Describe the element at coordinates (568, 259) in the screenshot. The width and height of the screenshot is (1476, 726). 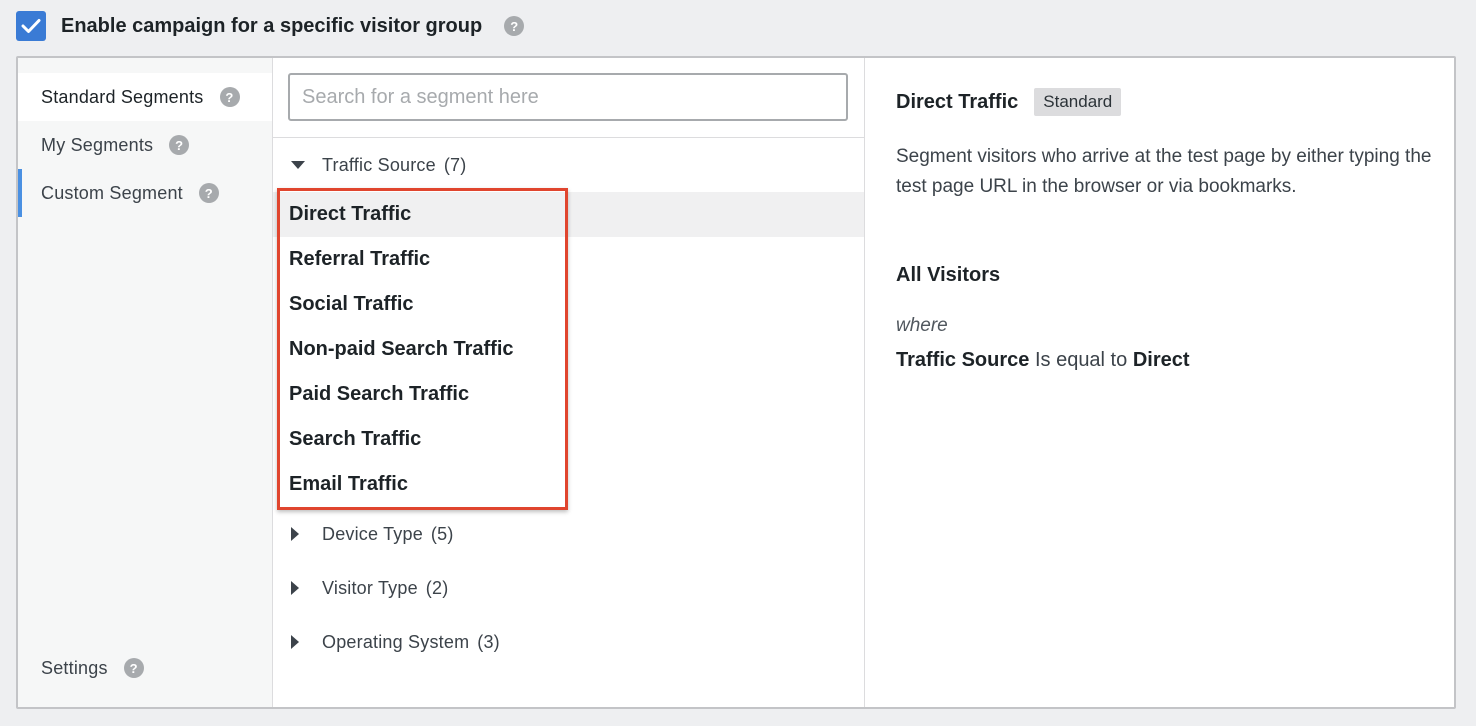
I see `list-item: Referral Traffic` at that location.